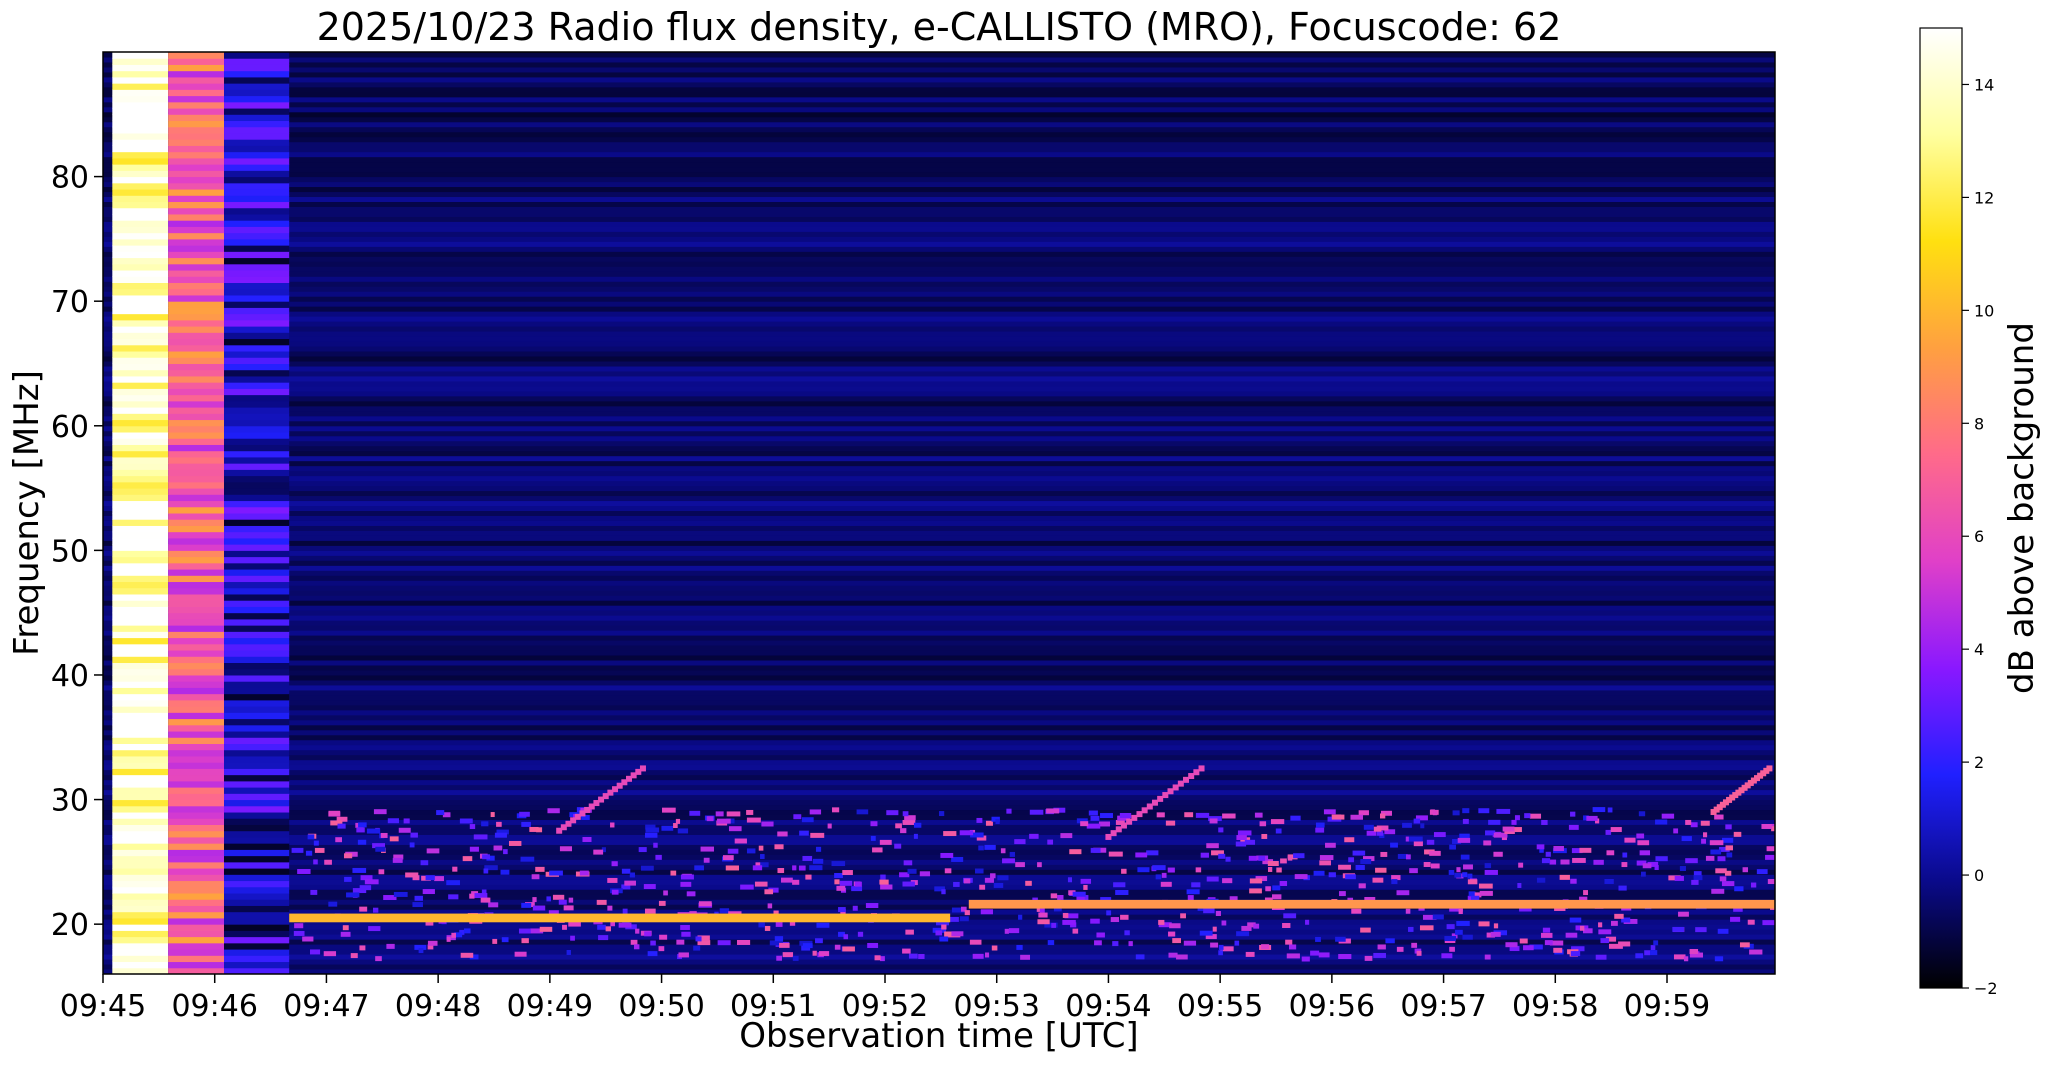 This screenshot has height=1067, width=2047. I want to click on drifting-burst-point, so click(1144, 810).